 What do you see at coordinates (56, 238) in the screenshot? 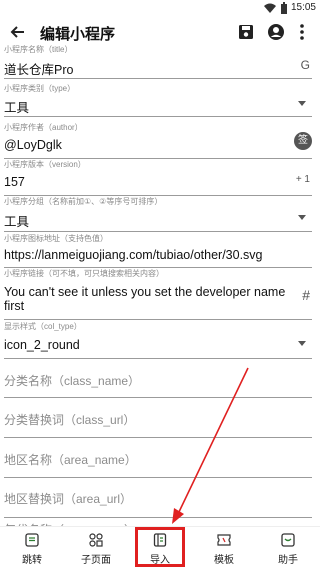
I see `field-icon-label: 小程序图标地址（支持色值）` at bounding box center [56, 238].